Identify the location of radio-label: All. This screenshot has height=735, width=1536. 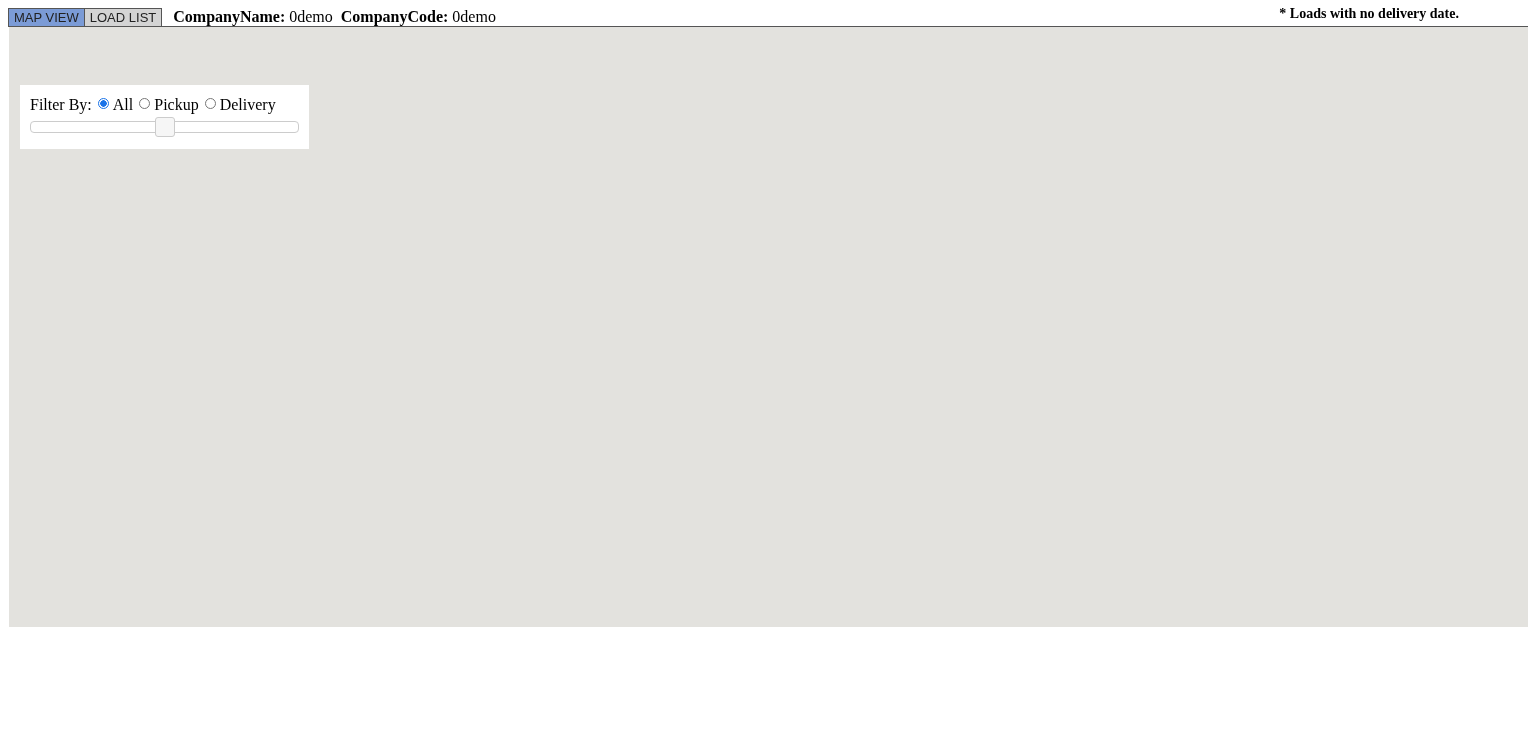
(123, 105).